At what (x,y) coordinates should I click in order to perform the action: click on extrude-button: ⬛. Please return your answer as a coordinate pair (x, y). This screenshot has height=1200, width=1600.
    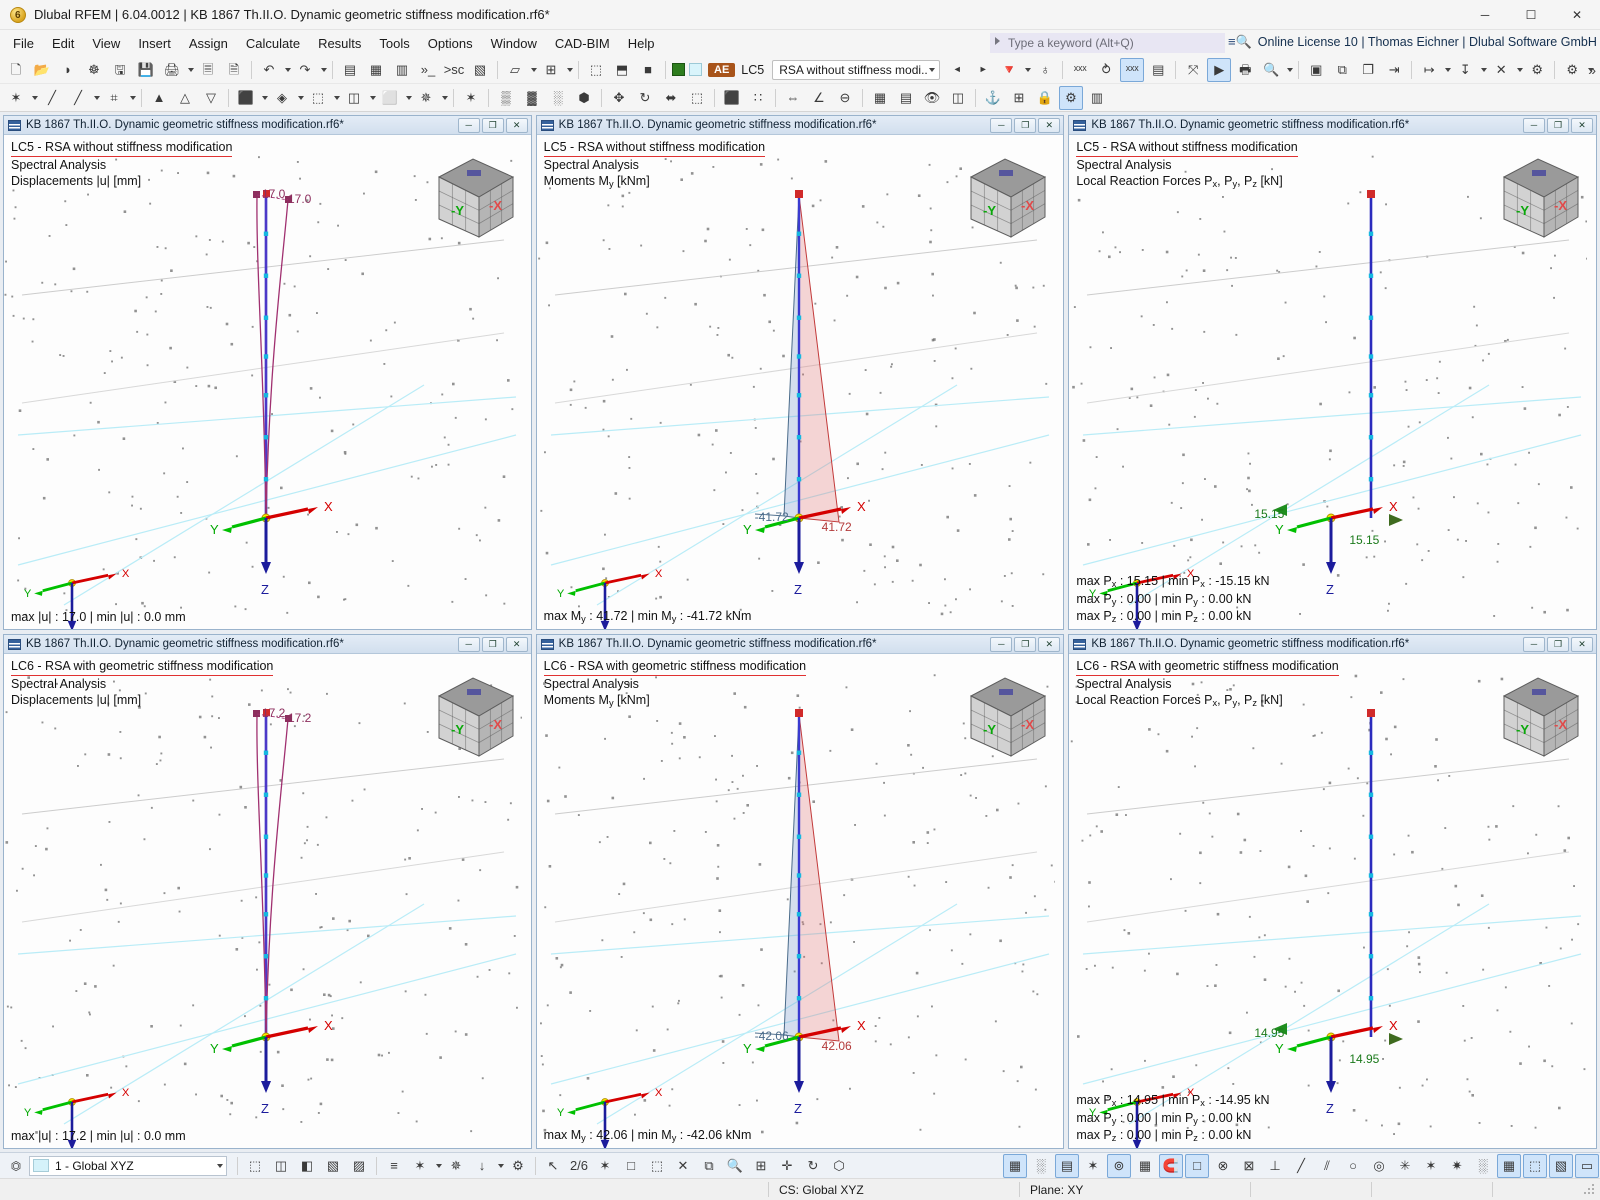
    Looking at the image, I should click on (732, 98).